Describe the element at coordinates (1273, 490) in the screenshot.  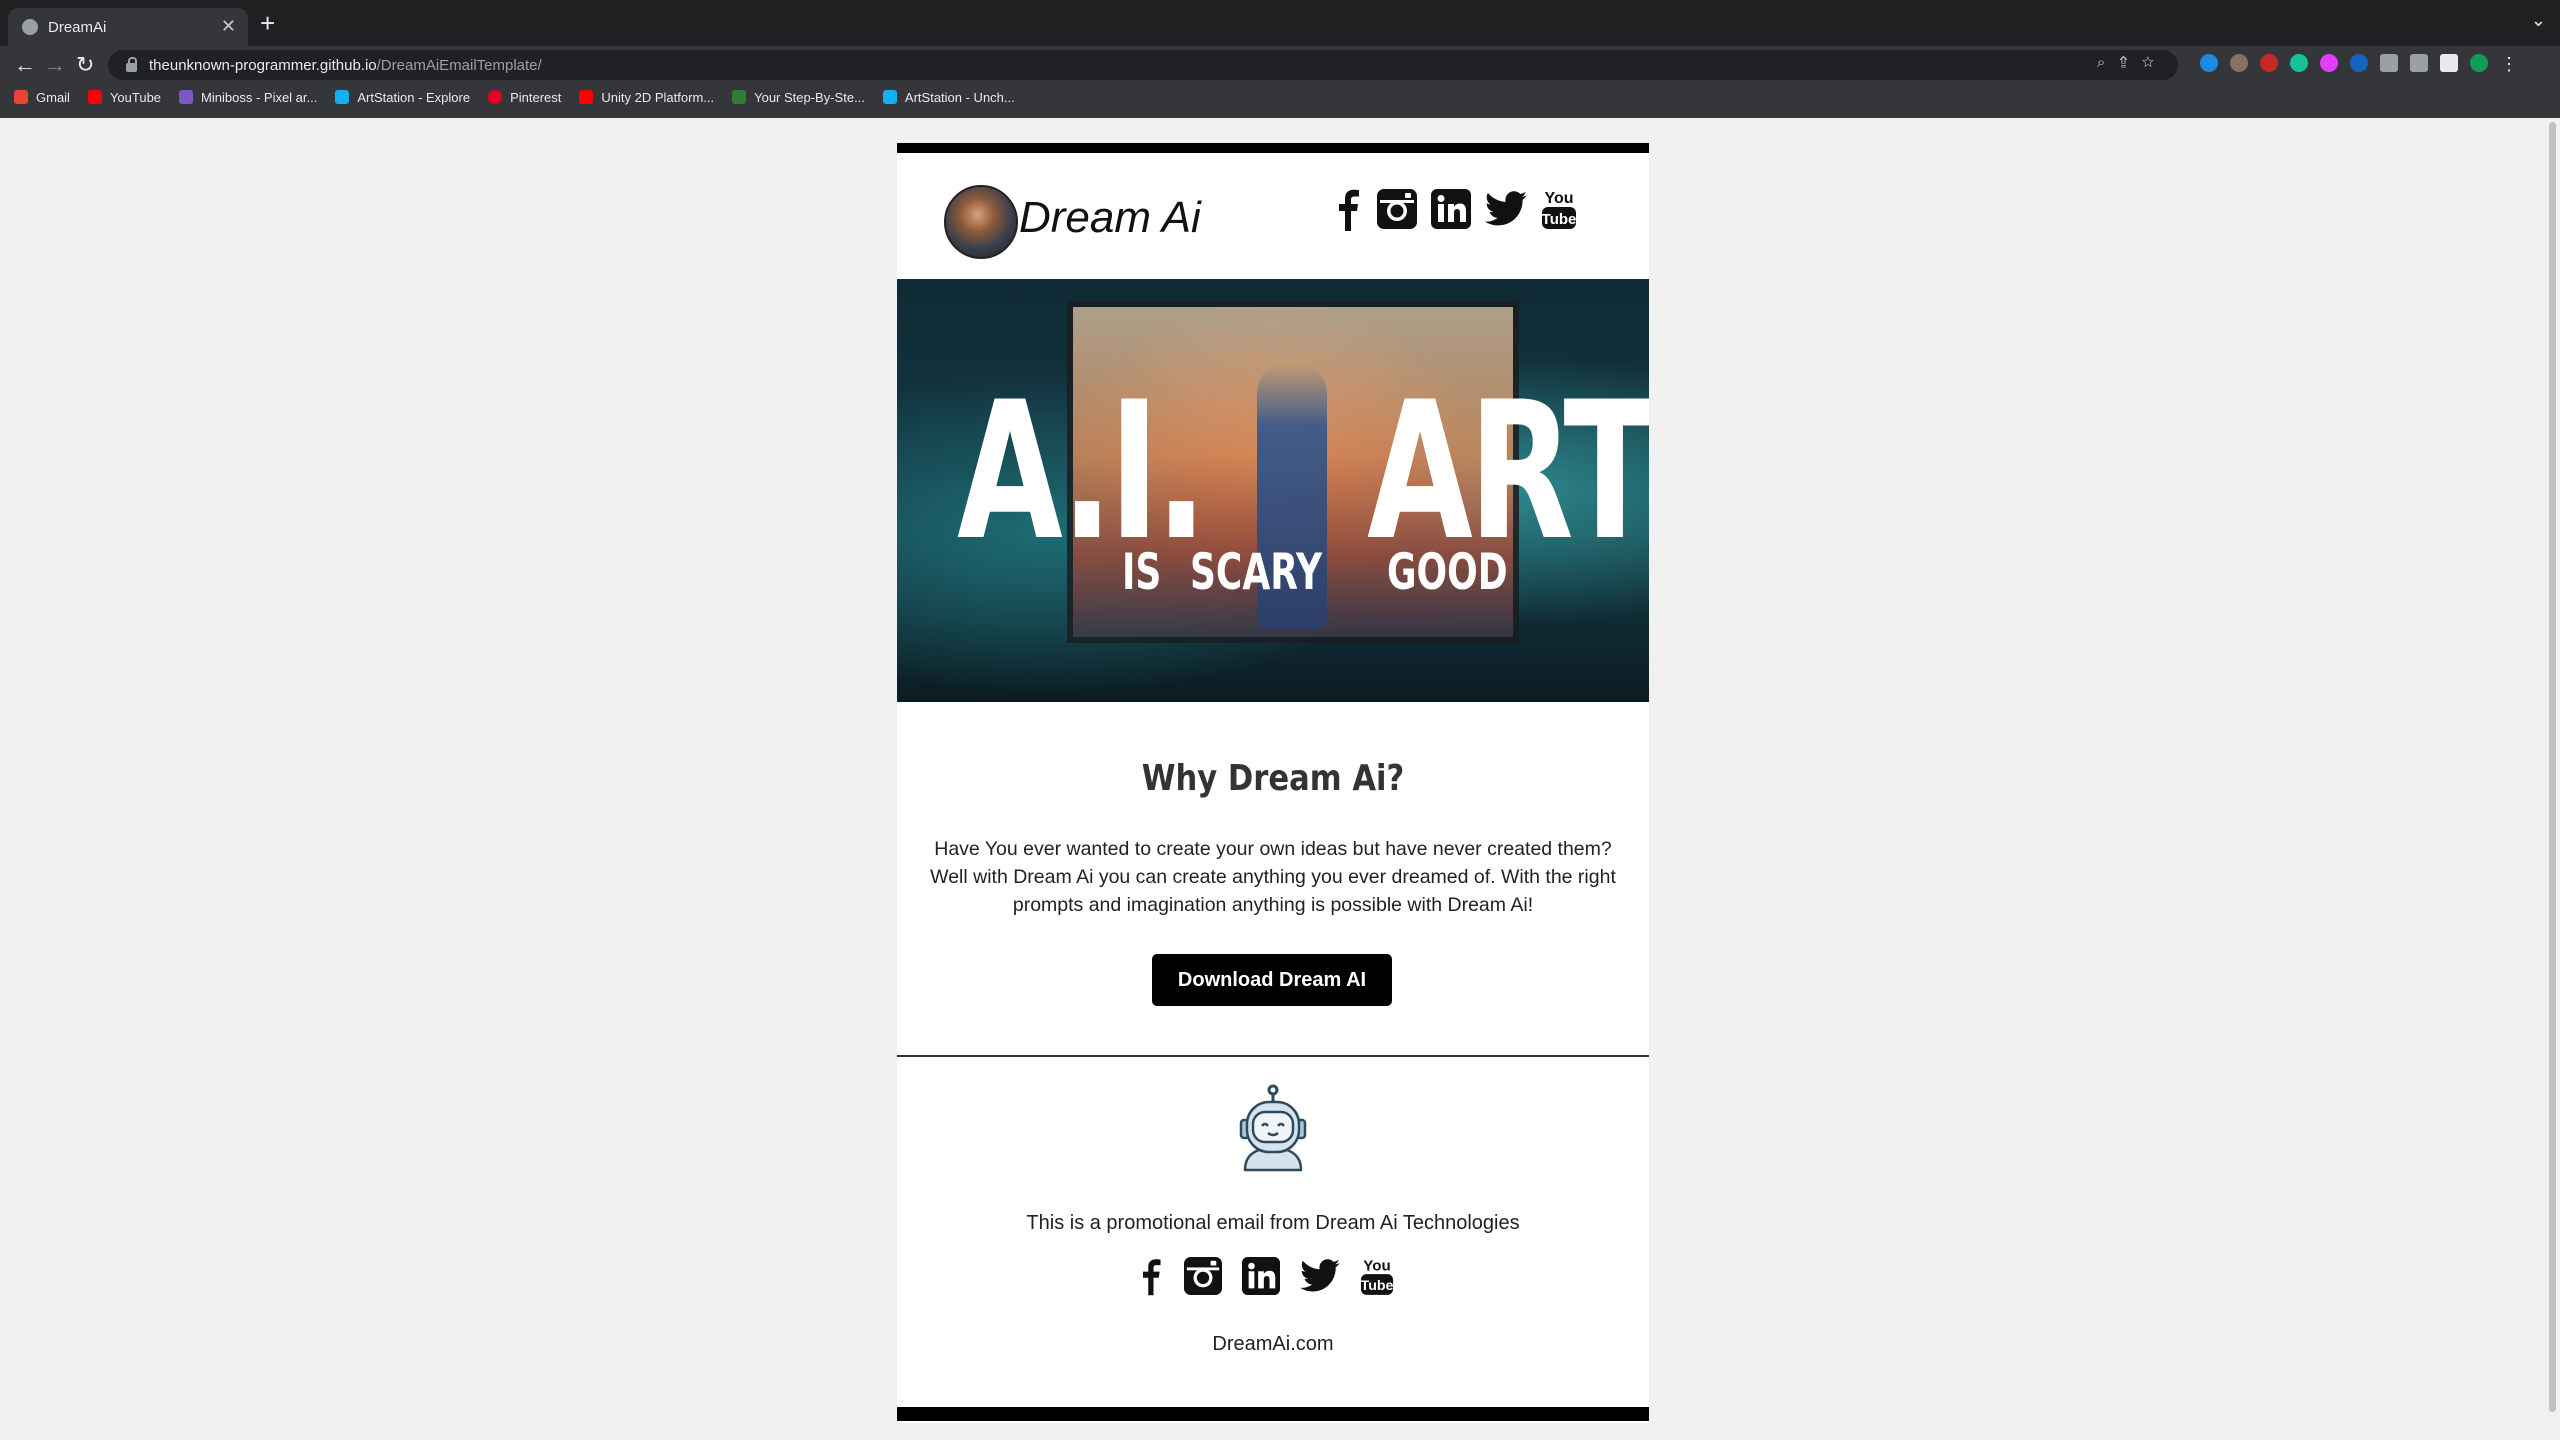
I see `hero-image: A.I. ART IS SCARY GOOD` at that location.